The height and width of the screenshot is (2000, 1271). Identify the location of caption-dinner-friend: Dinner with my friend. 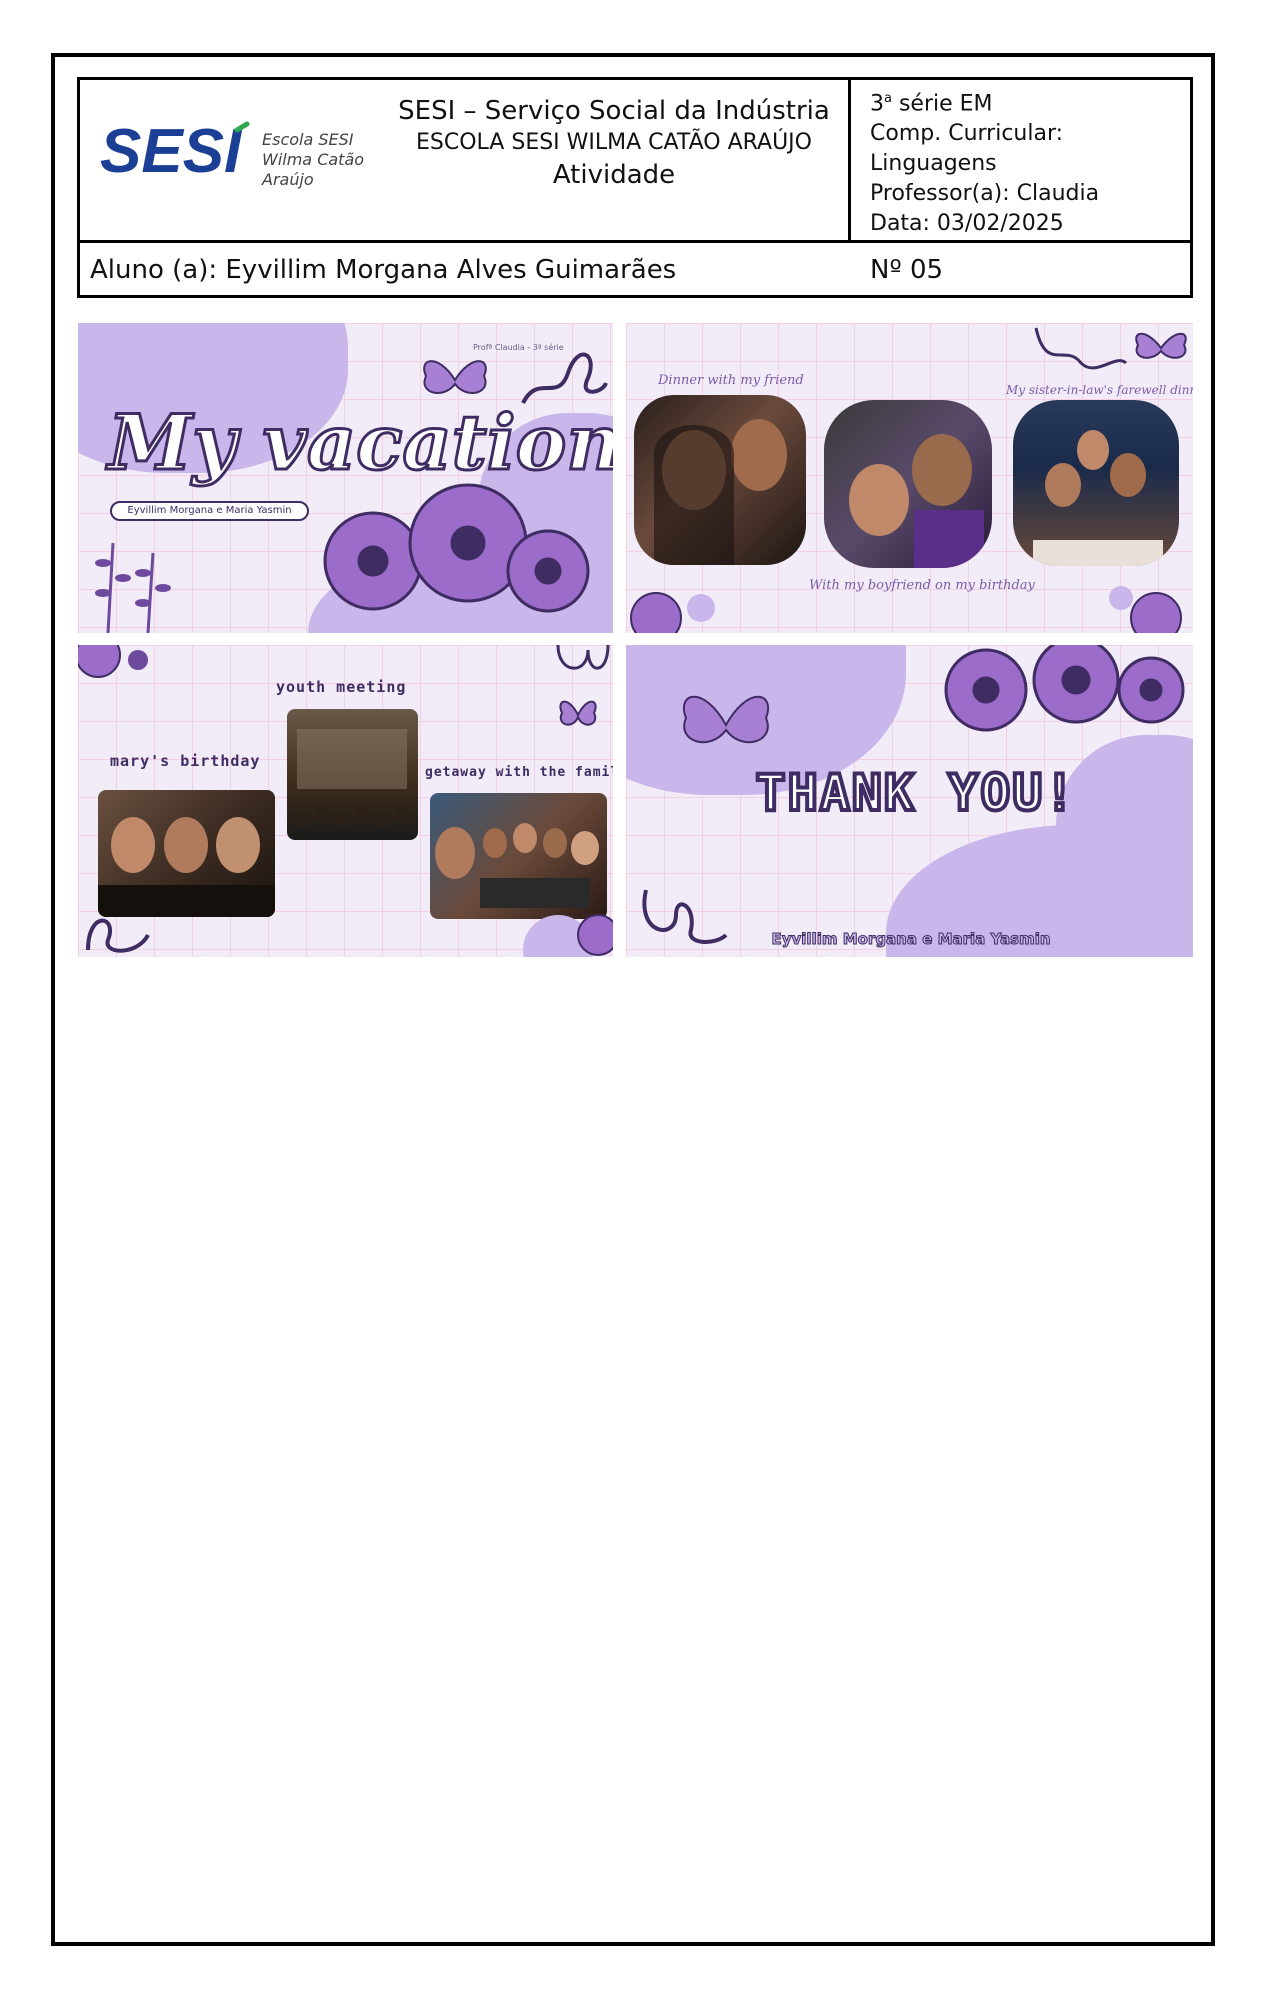
(731, 380).